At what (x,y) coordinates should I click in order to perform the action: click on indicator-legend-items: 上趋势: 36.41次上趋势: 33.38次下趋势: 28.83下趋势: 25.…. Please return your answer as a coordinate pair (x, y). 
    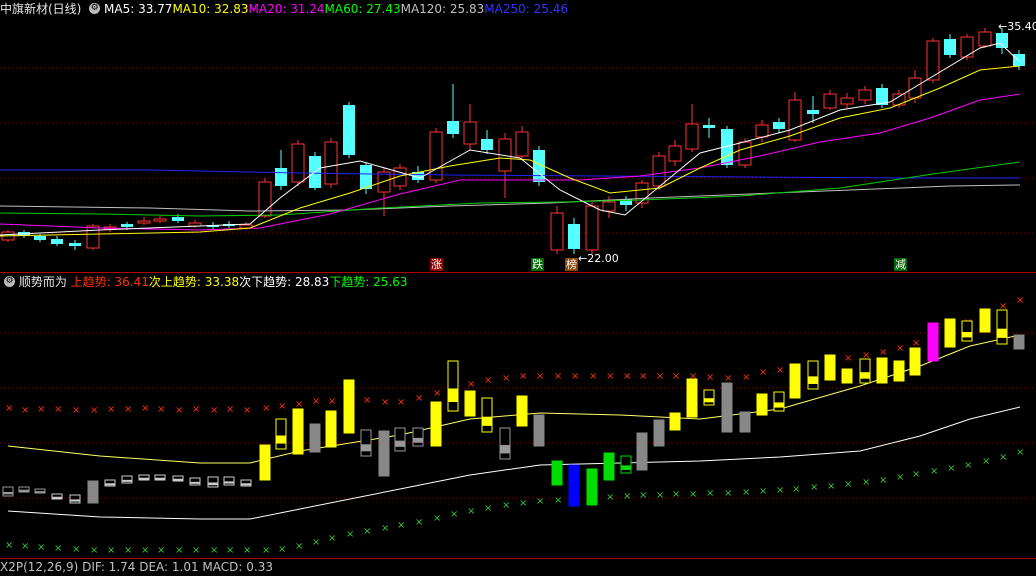
    Looking at the image, I should click on (239, 282).